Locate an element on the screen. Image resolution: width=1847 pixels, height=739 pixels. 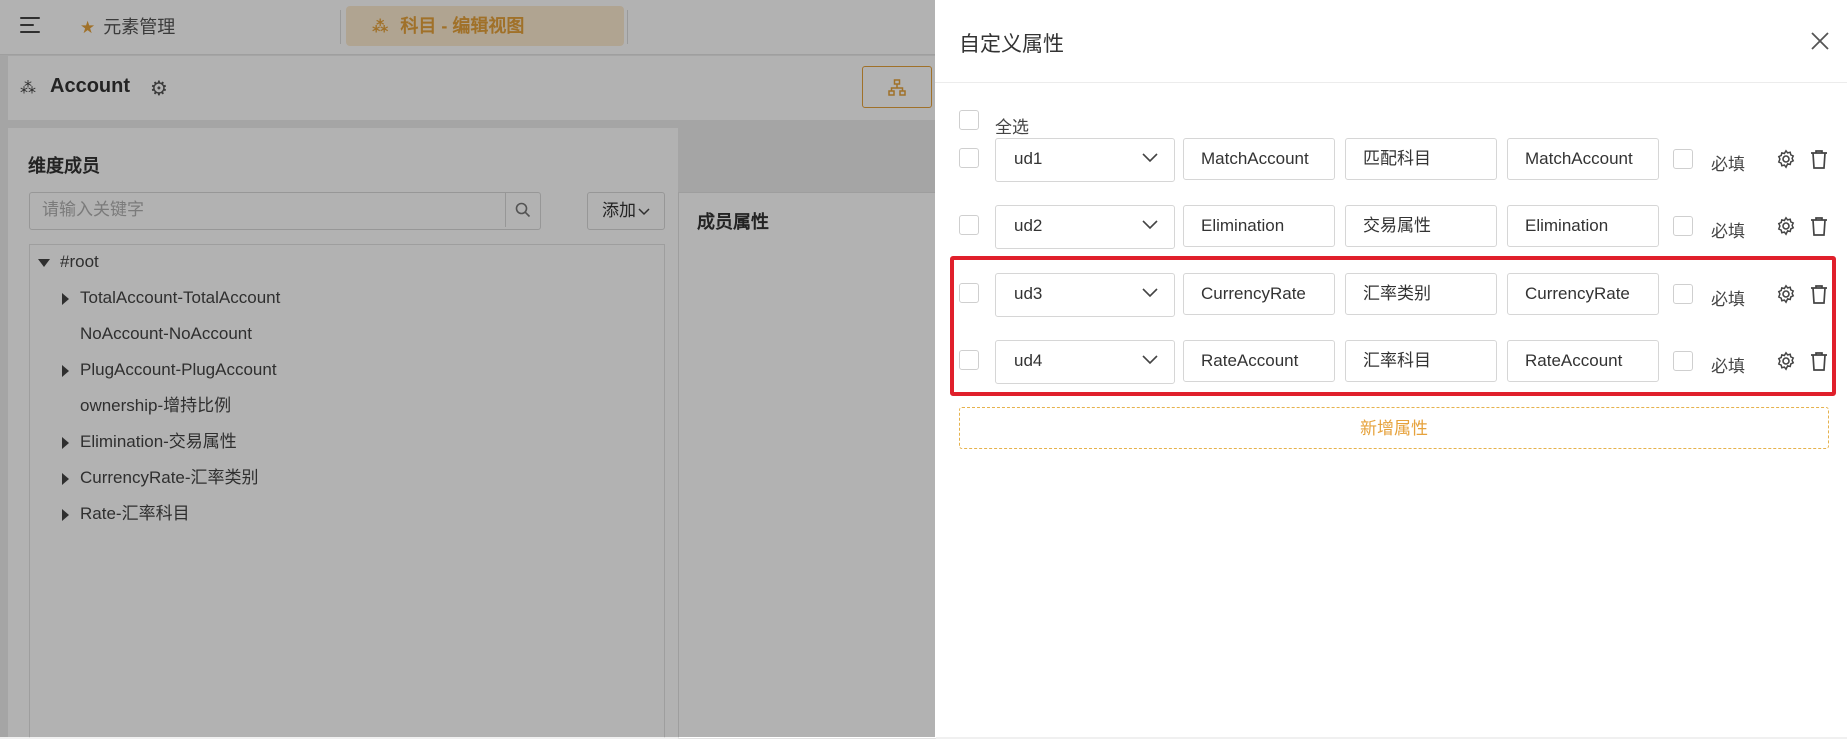
highlight-box is located at coordinates (1393, 326).